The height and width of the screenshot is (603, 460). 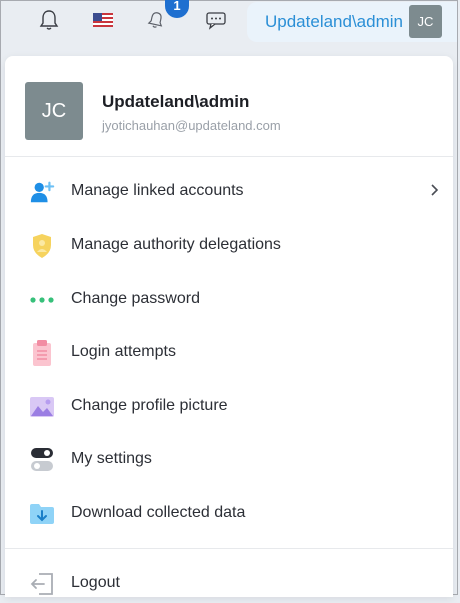 I want to click on menu-item-my-settings: My settings, so click(x=229, y=459).